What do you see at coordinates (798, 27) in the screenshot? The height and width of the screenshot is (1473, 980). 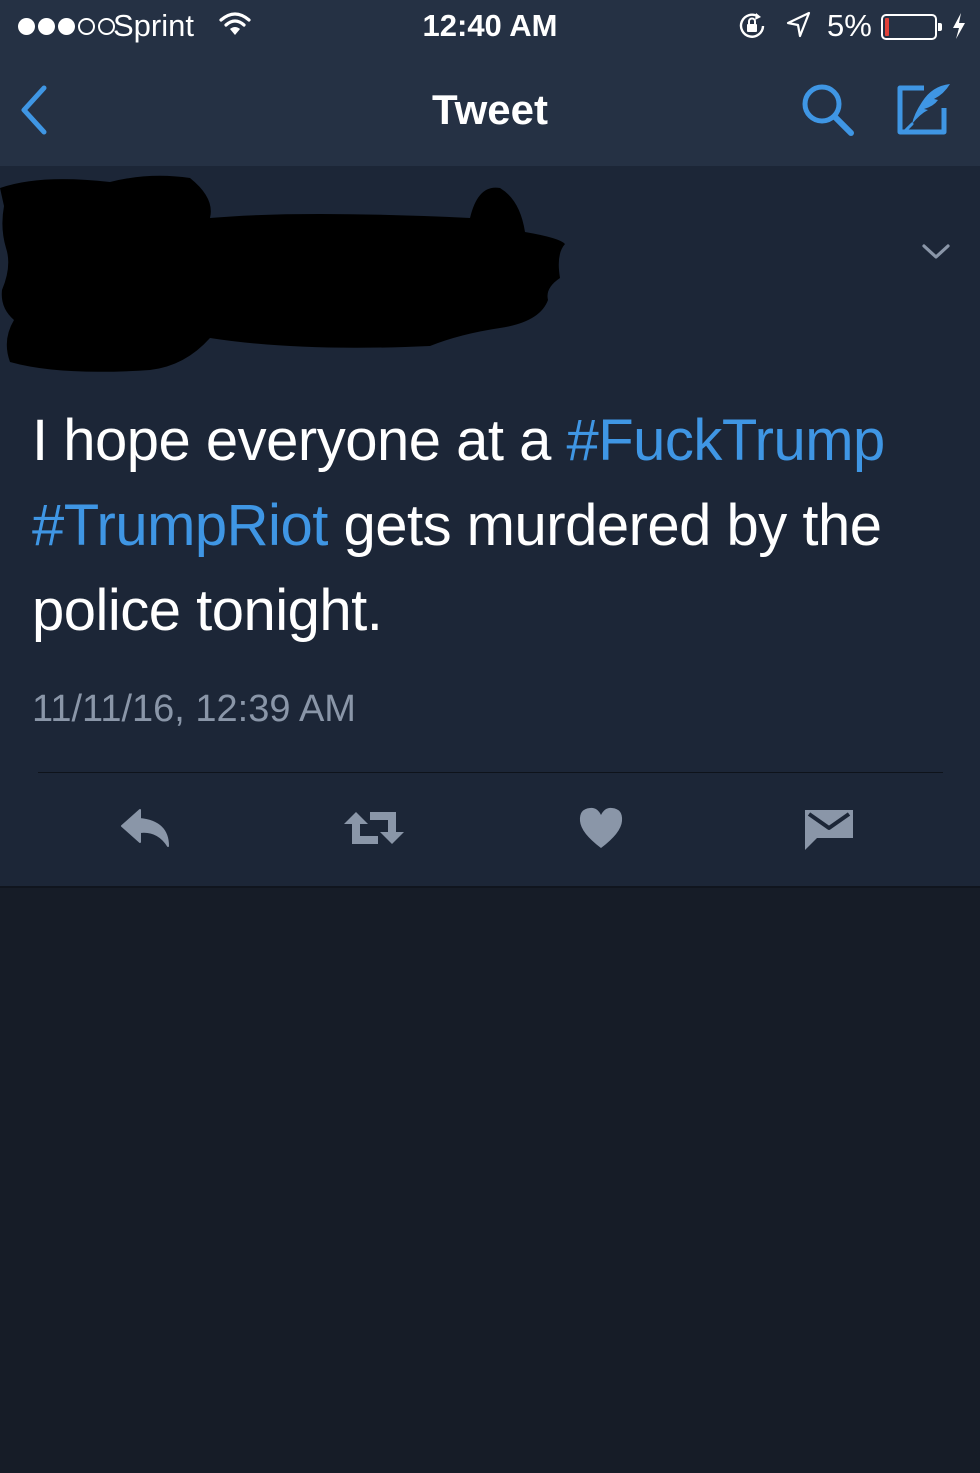 I see `location-arrow-icon` at bounding box center [798, 27].